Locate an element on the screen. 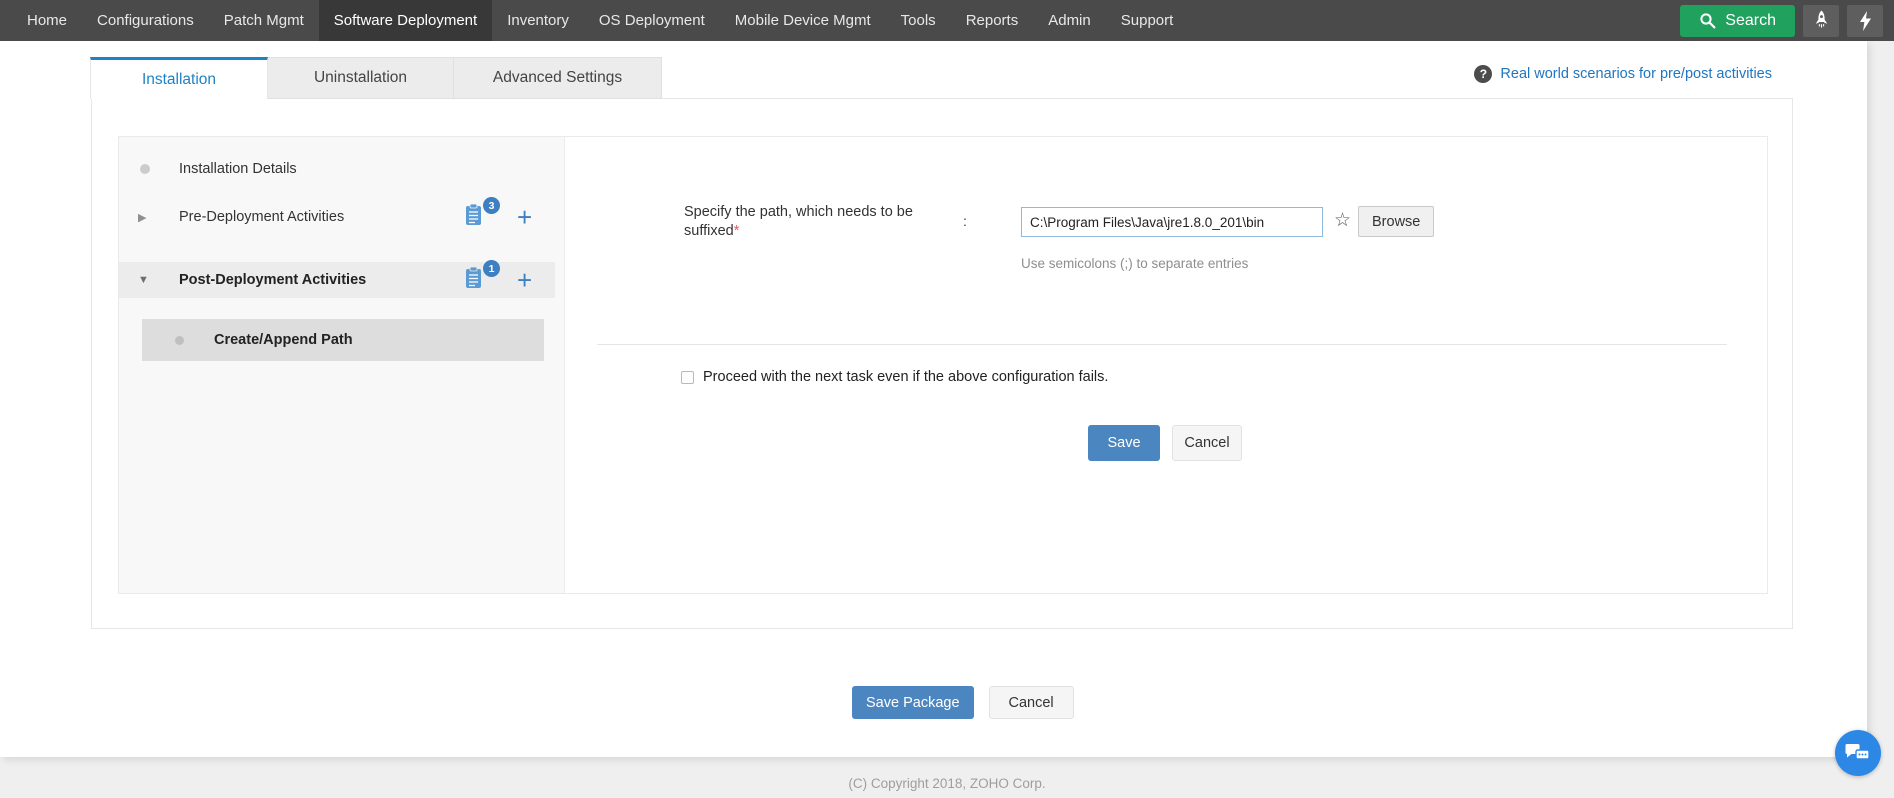  sidebar-item-label: Pre-Deployment Activities is located at coordinates (262, 217).